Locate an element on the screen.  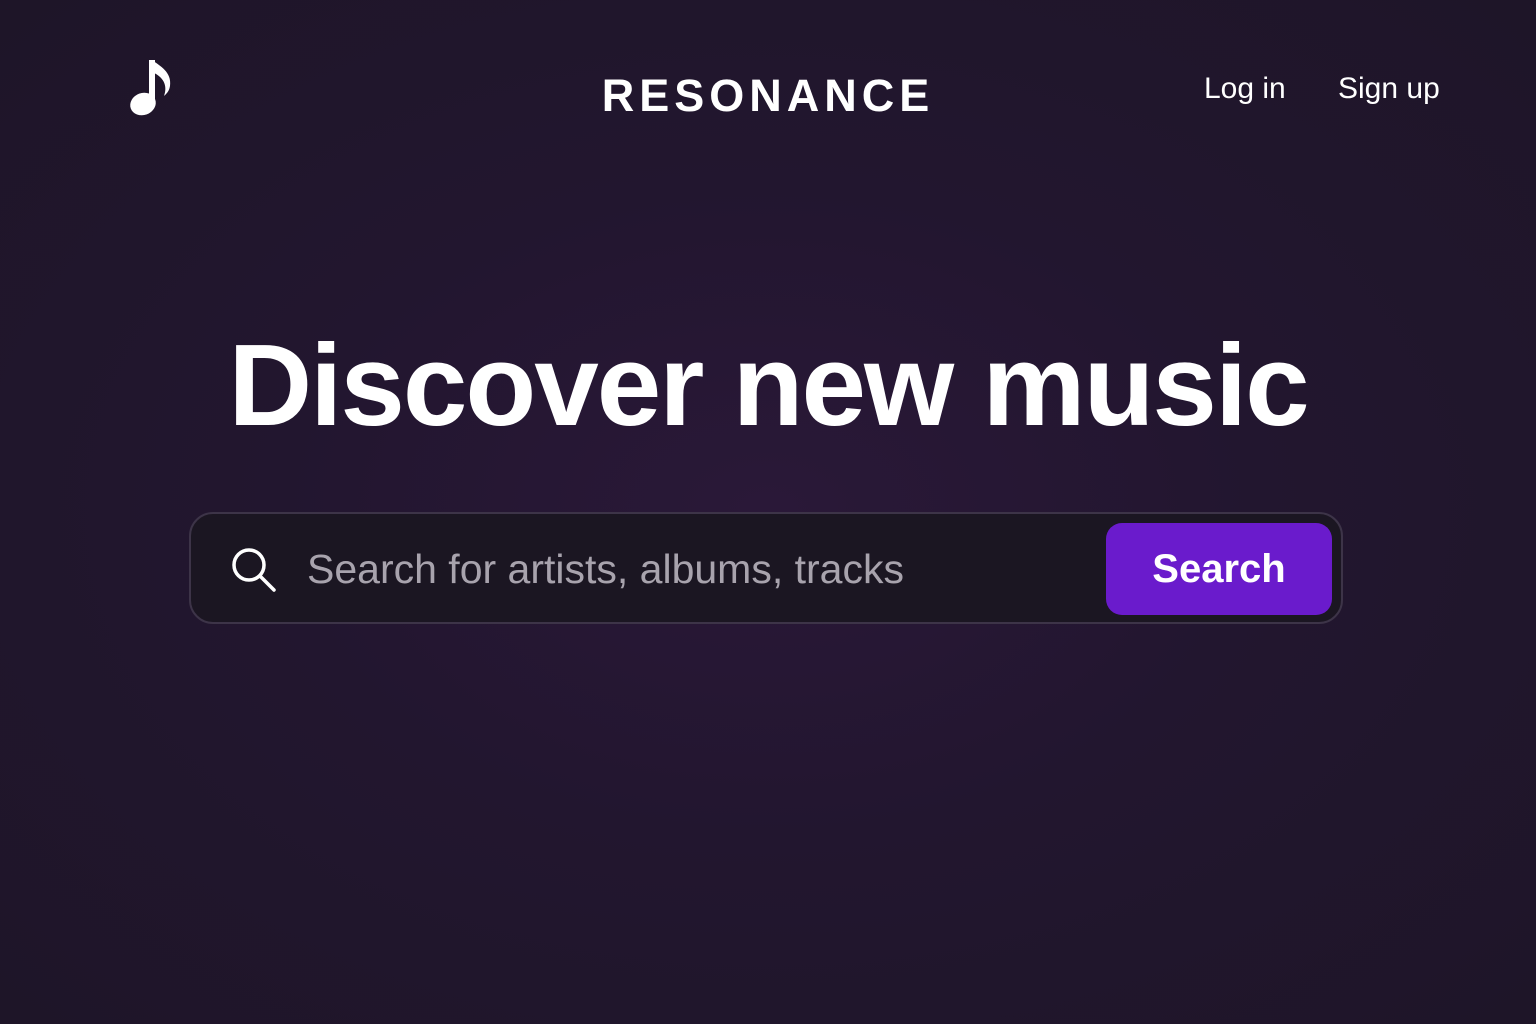
search-bar: Search is located at coordinates (766, 568).